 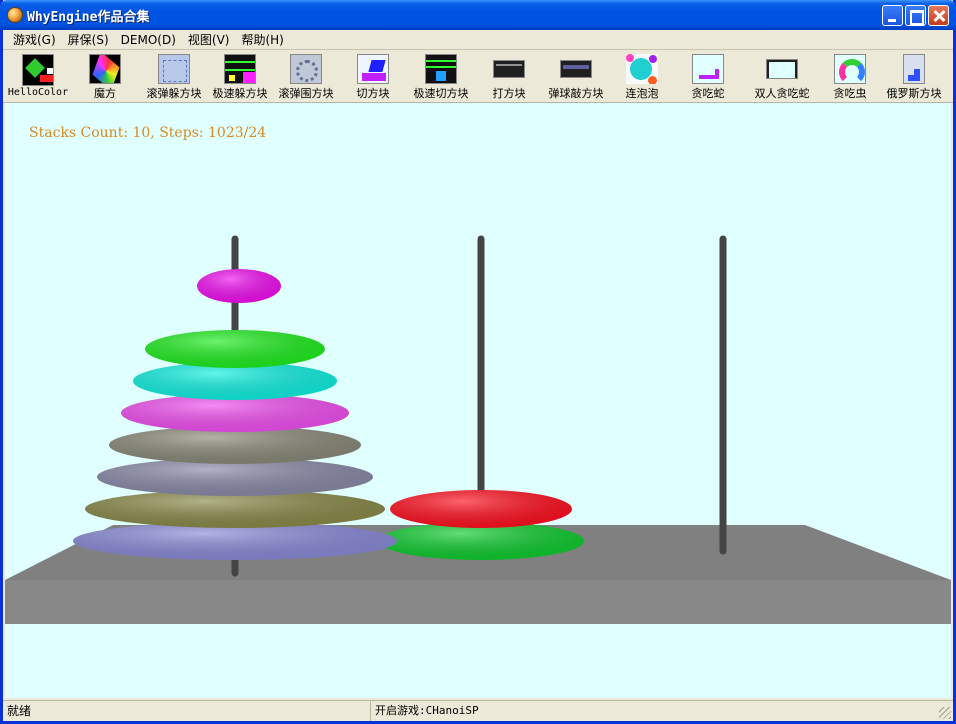 What do you see at coordinates (945, 713) in the screenshot?
I see `resize-grip` at bounding box center [945, 713].